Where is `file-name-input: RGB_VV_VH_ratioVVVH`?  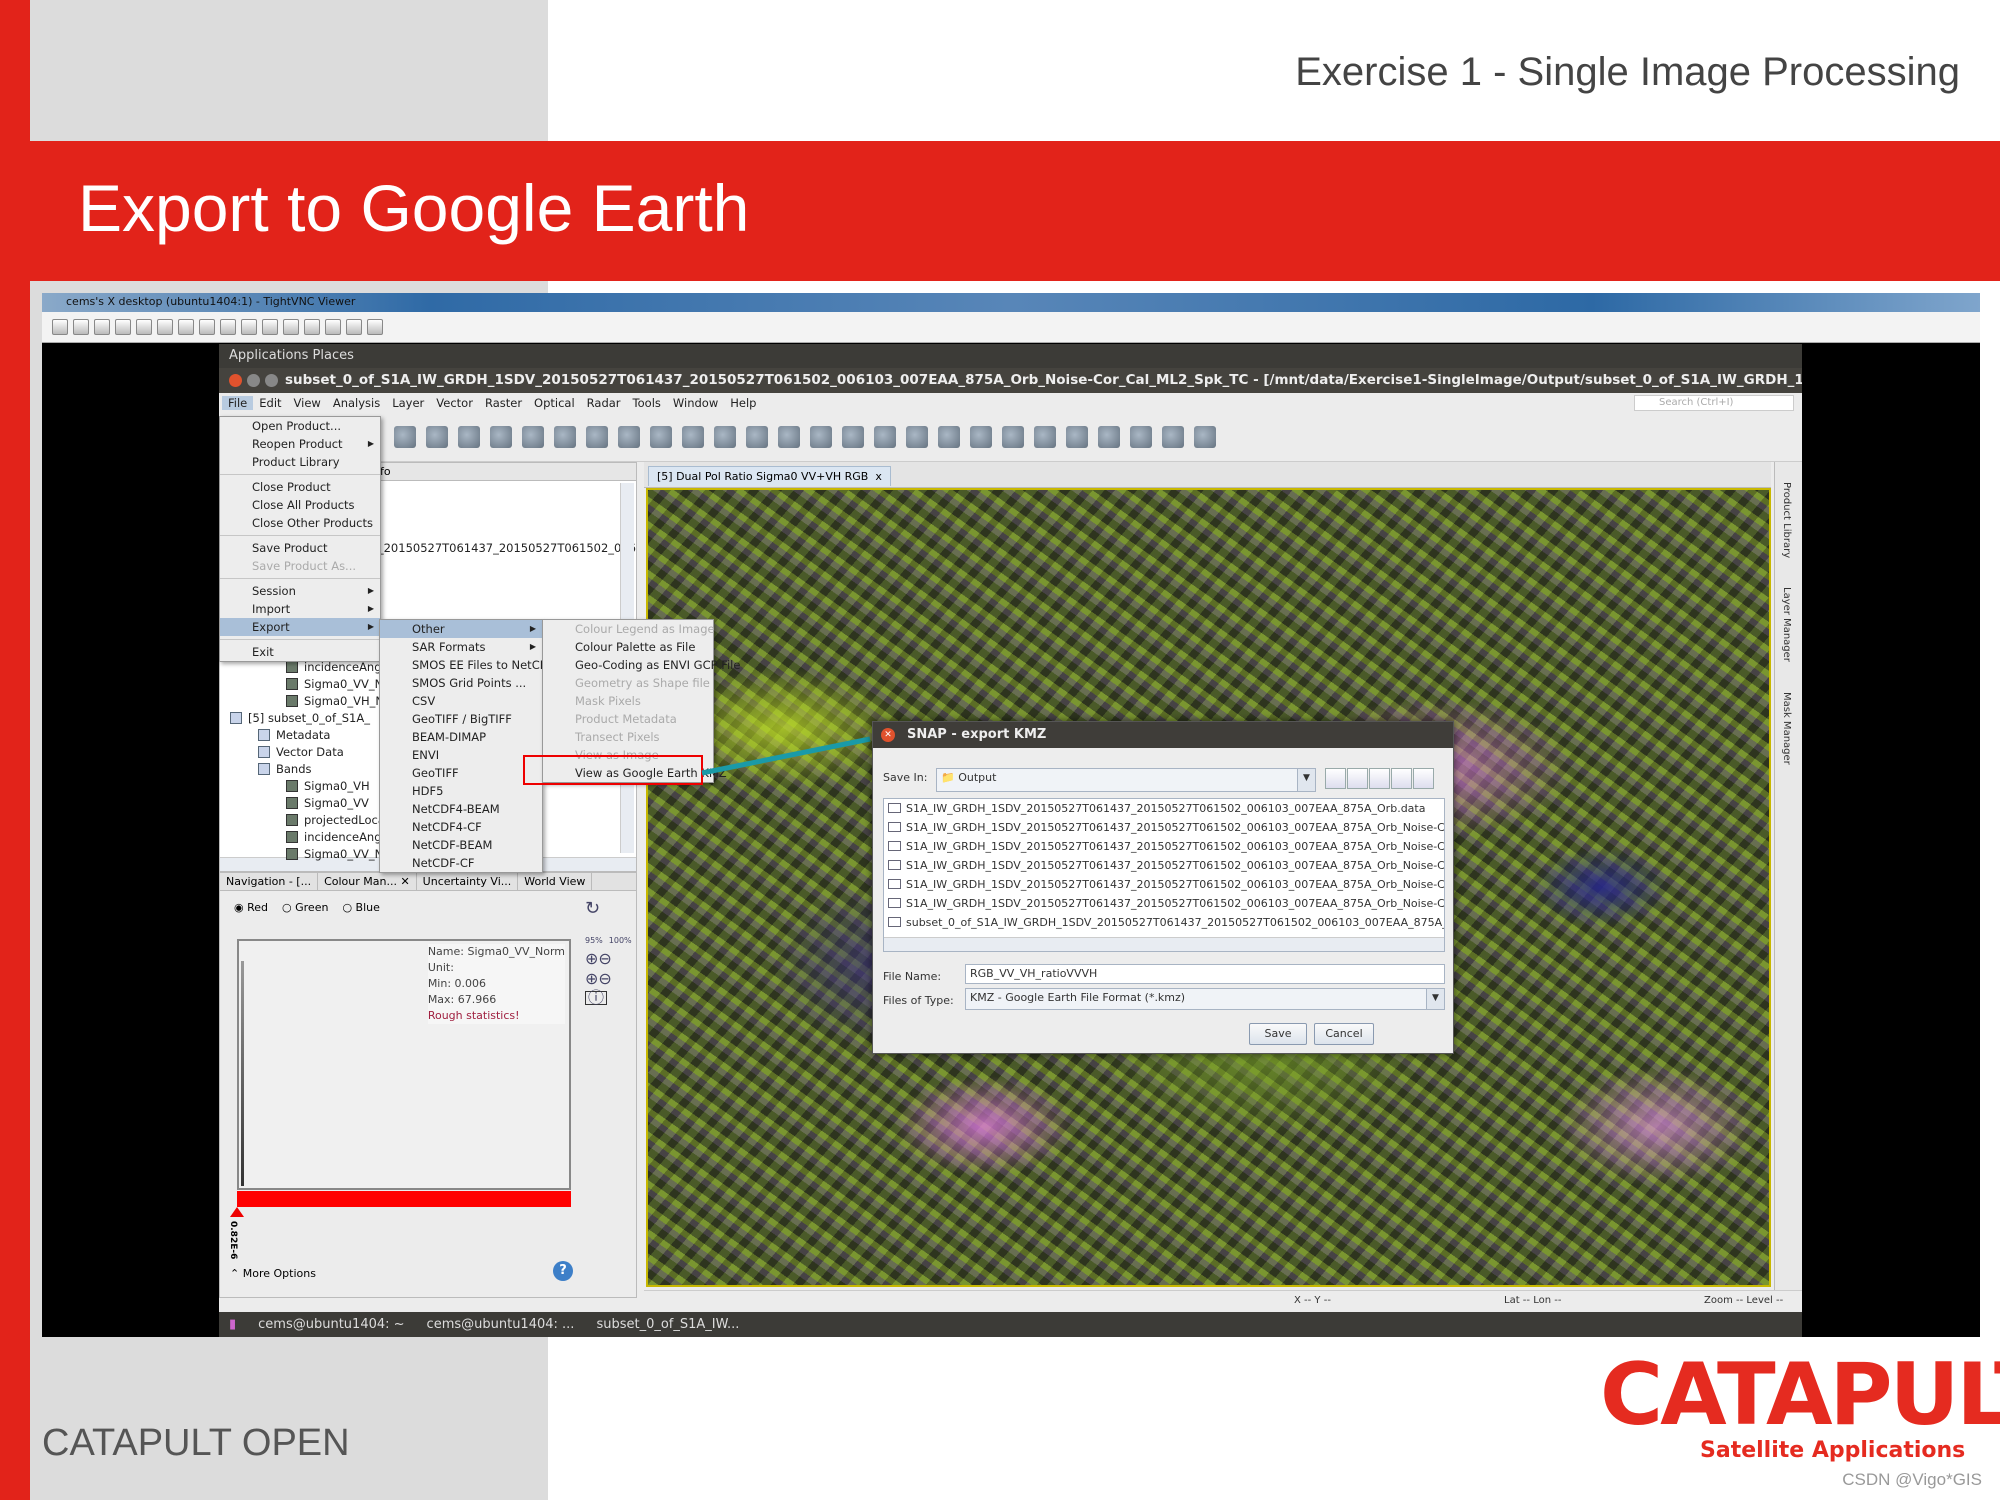
file-name-input: RGB_VV_VH_ratioVVVH is located at coordinates (1205, 974).